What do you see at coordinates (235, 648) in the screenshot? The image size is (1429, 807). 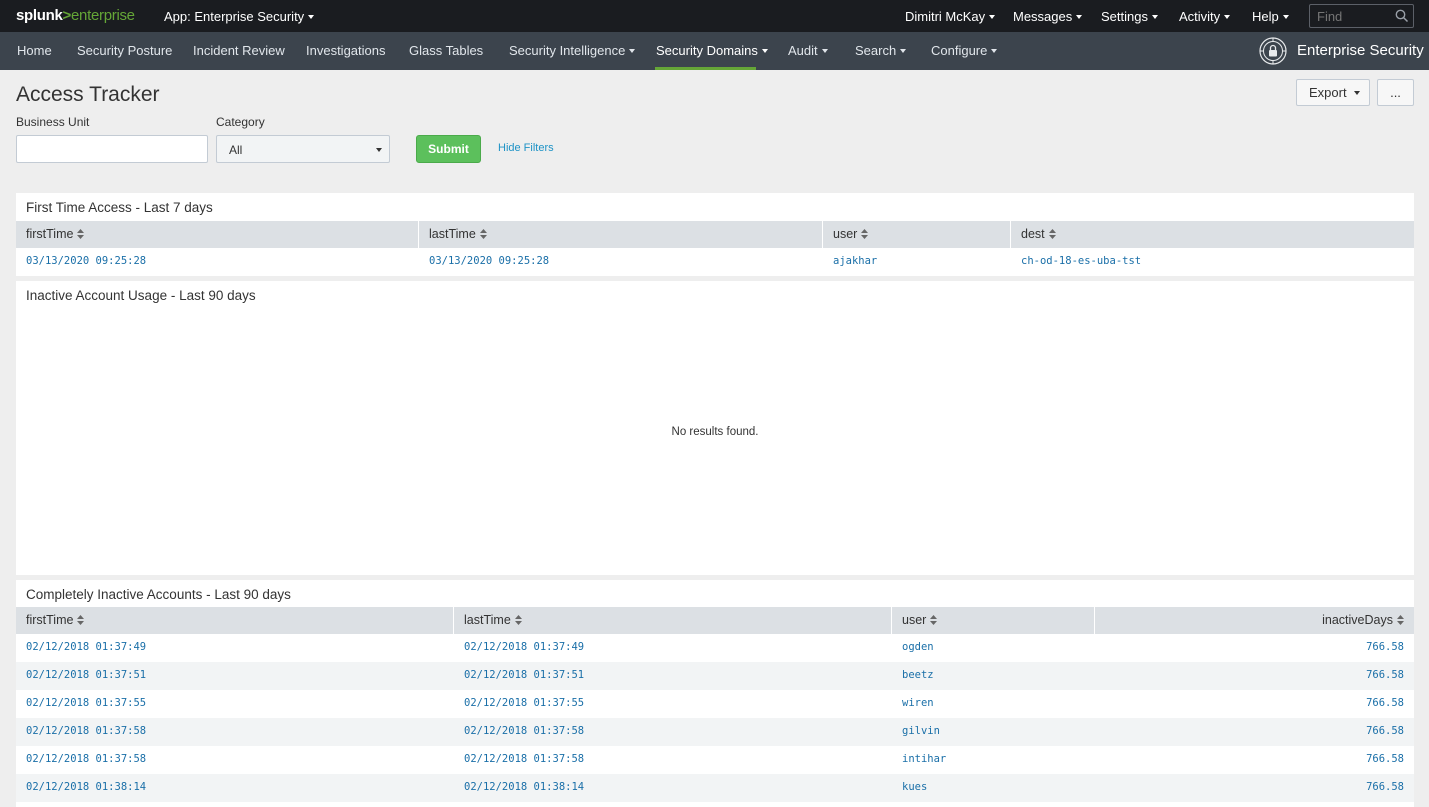 I see `cell-firsttime: 02/12/2018 01:37:49` at bounding box center [235, 648].